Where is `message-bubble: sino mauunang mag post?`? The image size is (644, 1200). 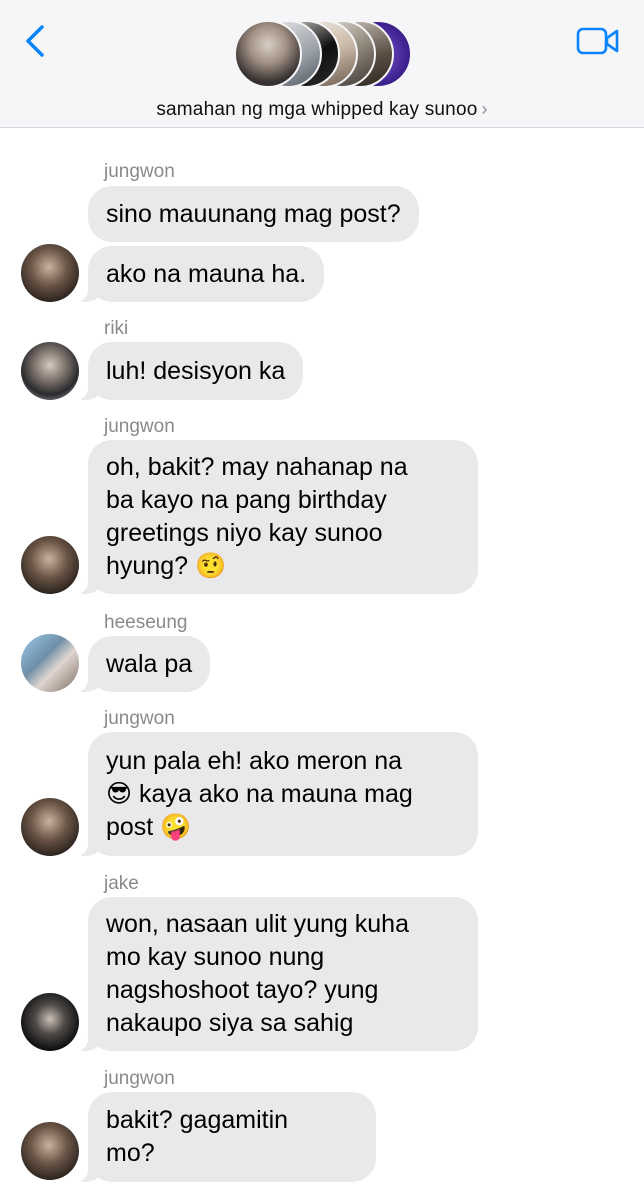 message-bubble: sino mauunang mag post? is located at coordinates (253, 214).